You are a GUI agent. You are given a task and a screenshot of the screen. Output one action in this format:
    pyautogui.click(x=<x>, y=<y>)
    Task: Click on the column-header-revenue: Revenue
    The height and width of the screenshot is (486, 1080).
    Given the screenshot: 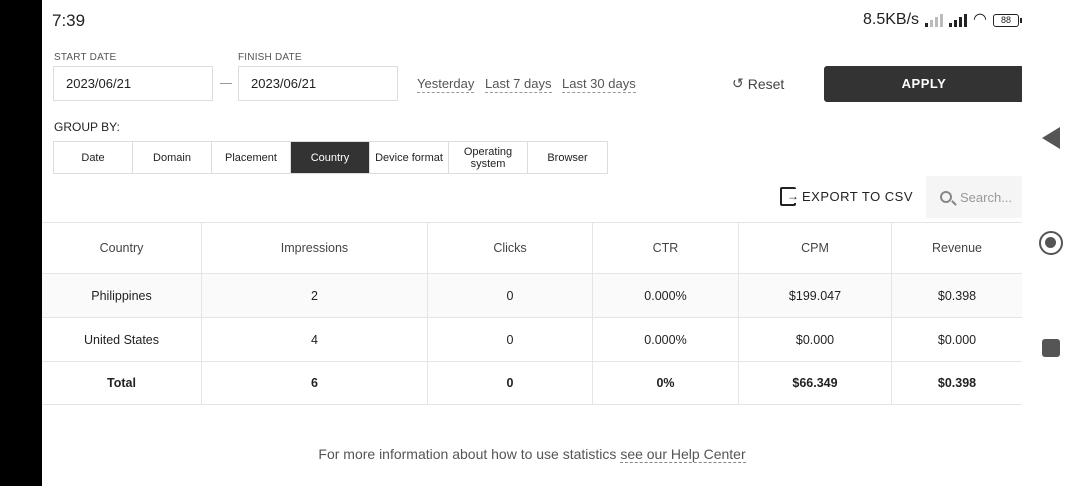 What is the action you would take?
    pyautogui.click(x=957, y=248)
    